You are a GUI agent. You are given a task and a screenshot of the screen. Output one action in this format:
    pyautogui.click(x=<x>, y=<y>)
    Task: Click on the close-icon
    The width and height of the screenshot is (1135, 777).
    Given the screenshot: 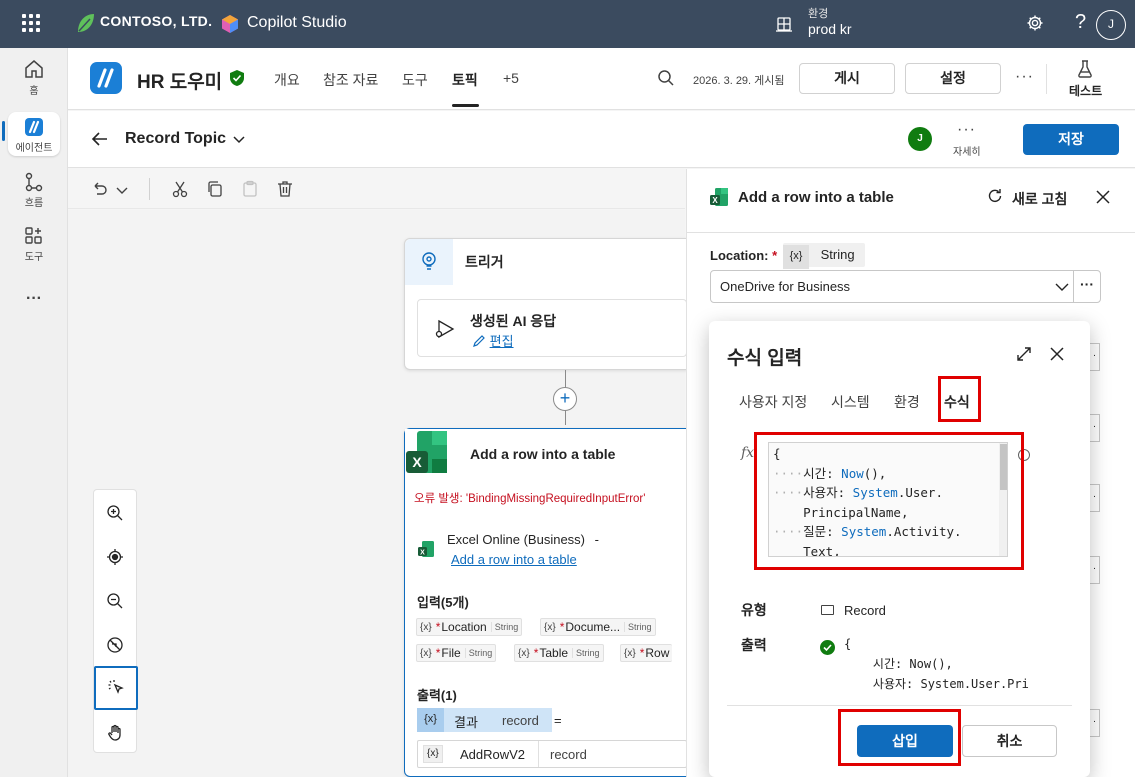 What is the action you would take?
    pyautogui.click(x=1103, y=198)
    